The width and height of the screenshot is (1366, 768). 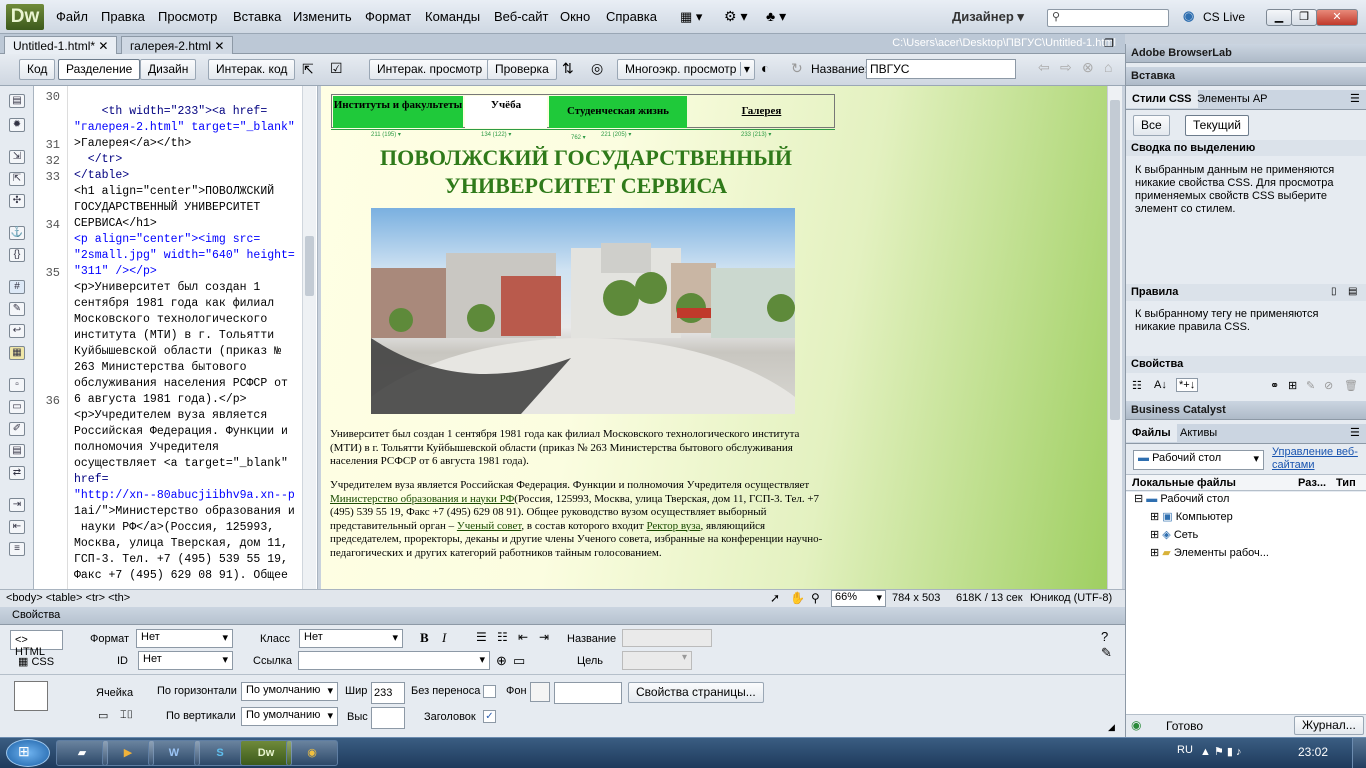 What do you see at coordinates (322, 16) in the screenshot?
I see `menu-modify: Изменить` at bounding box center [322, 16].